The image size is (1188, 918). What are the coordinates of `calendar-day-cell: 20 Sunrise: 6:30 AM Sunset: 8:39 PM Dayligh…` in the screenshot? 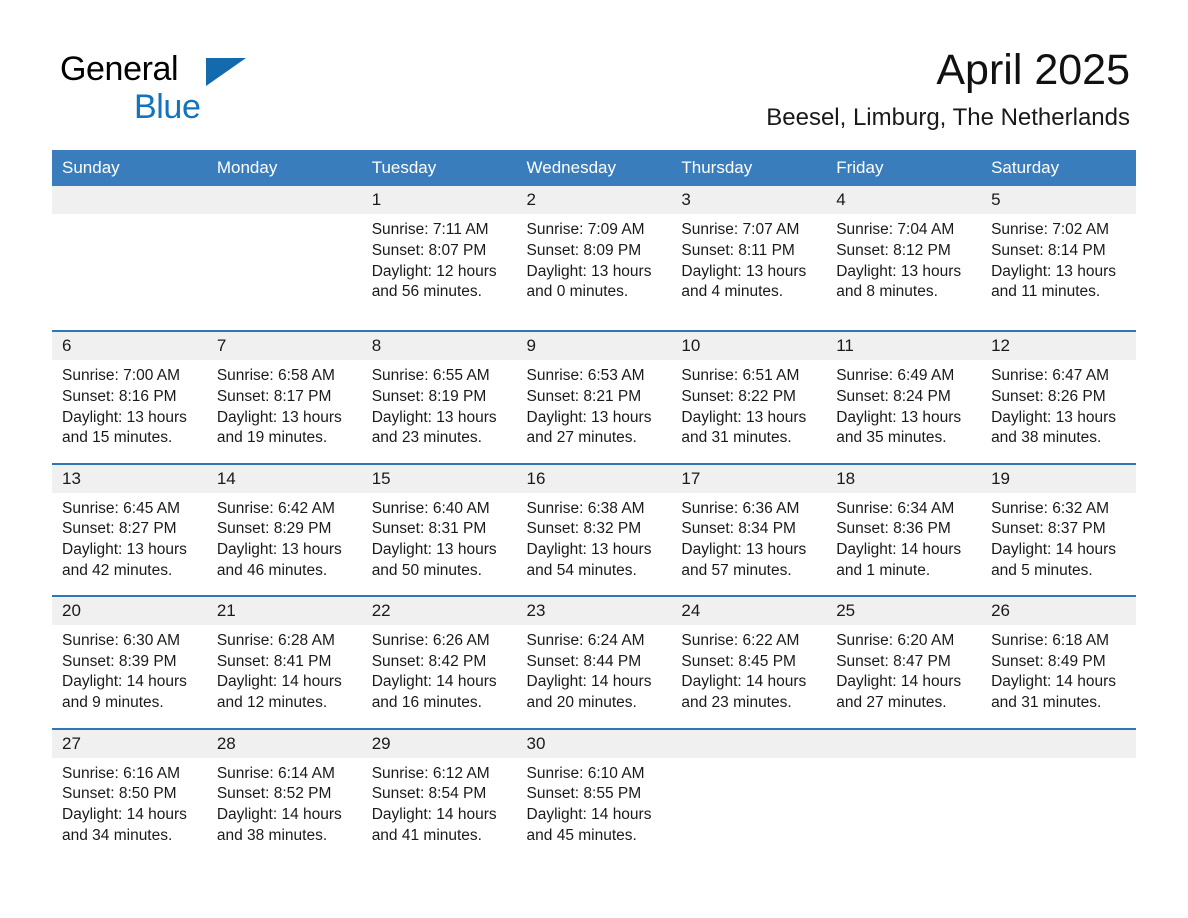 It's located at (129, 662).